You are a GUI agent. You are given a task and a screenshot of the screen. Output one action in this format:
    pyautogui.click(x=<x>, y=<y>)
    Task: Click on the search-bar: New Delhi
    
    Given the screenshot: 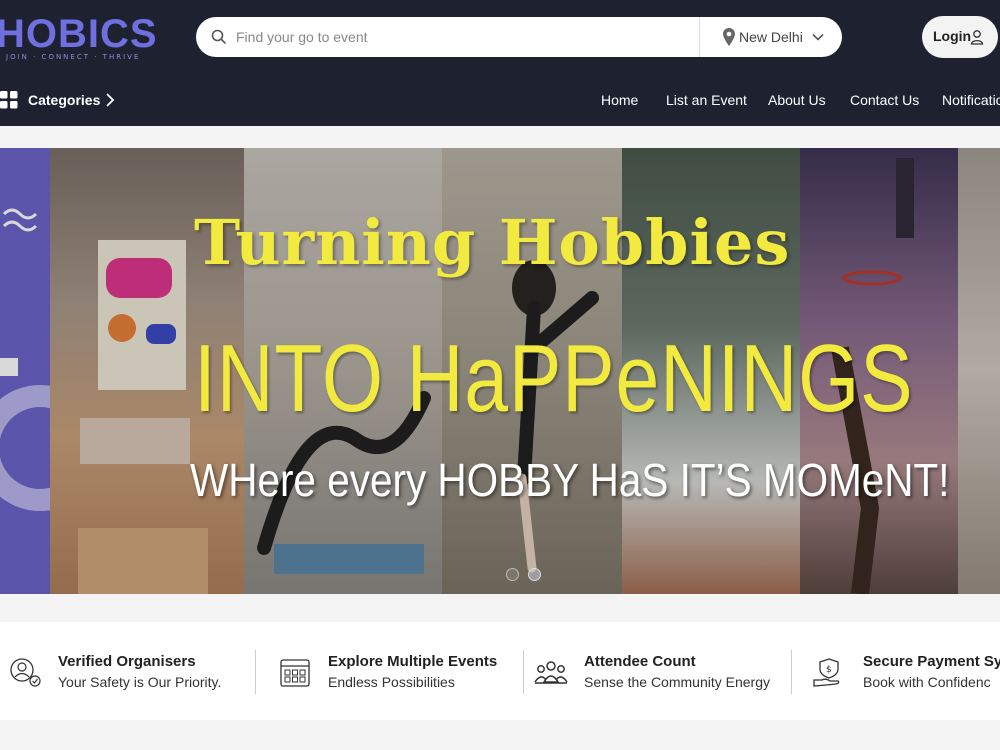 What is the action you would take?
    pyautogui.click(x=519, y=37)
    